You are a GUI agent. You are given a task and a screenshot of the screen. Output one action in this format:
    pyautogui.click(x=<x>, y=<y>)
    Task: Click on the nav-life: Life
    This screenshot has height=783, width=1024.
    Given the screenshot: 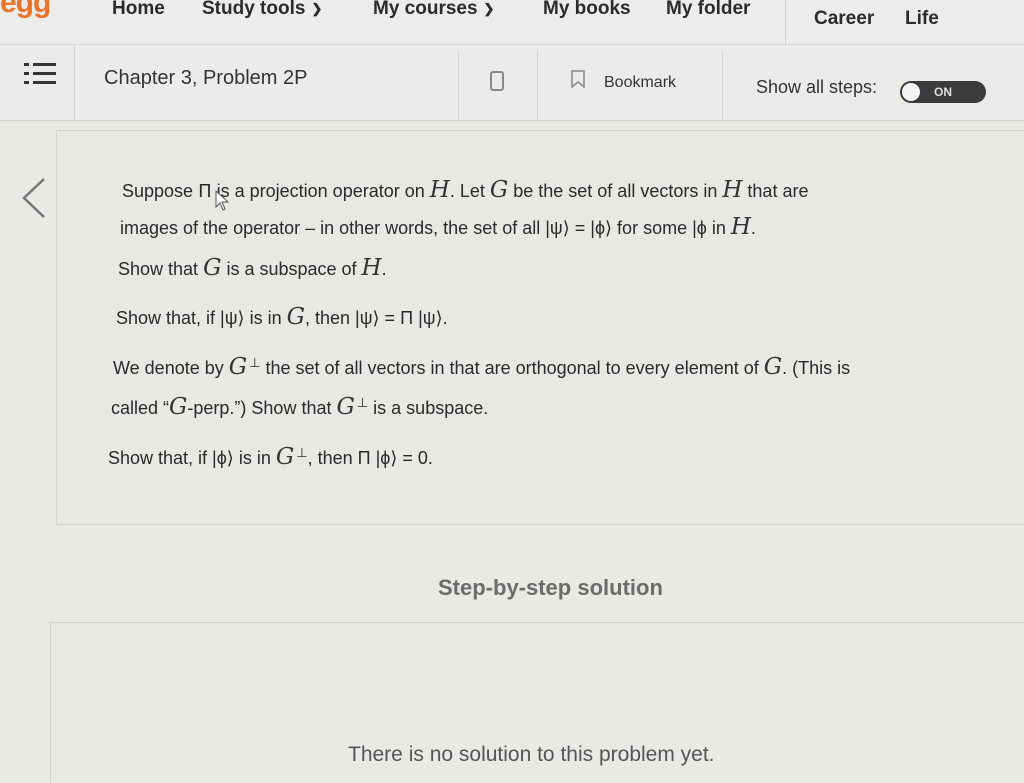 What is the action you would take?
    pyautogui.click(x=922, y=19)
    